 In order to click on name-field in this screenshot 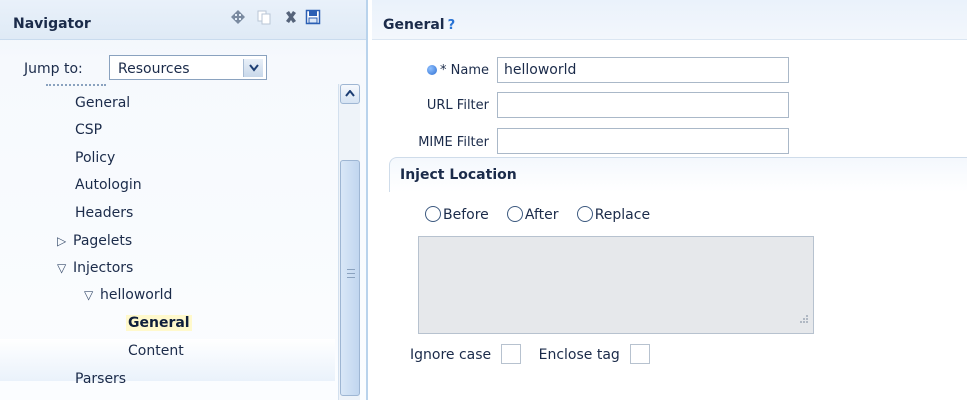, I will do `click(643, 70)`.